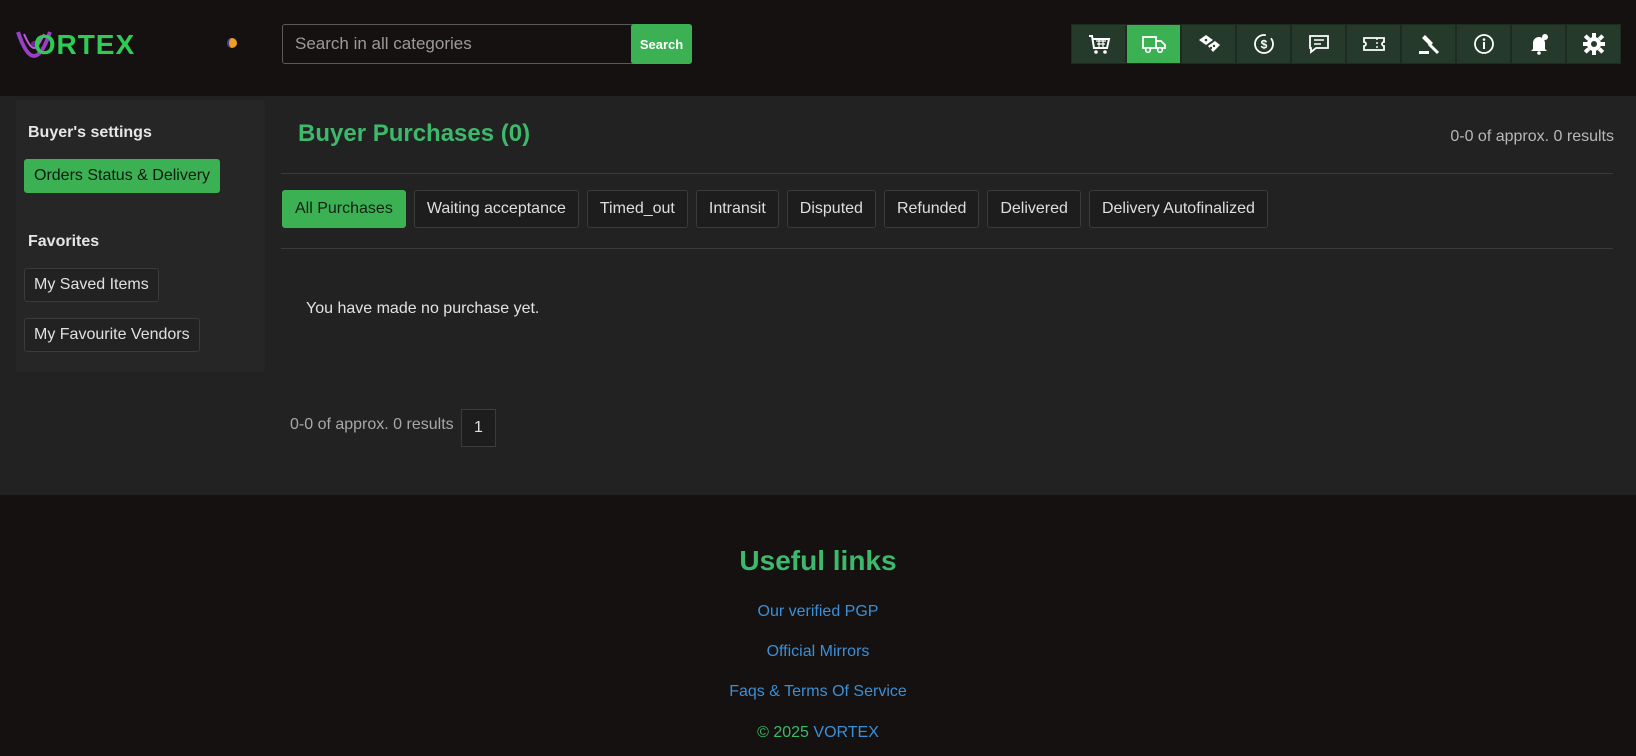 This screenshot has height=756, width=1636. I want to click on favourite-vendors-button: My Favourite Vendors, so click(112, 335).